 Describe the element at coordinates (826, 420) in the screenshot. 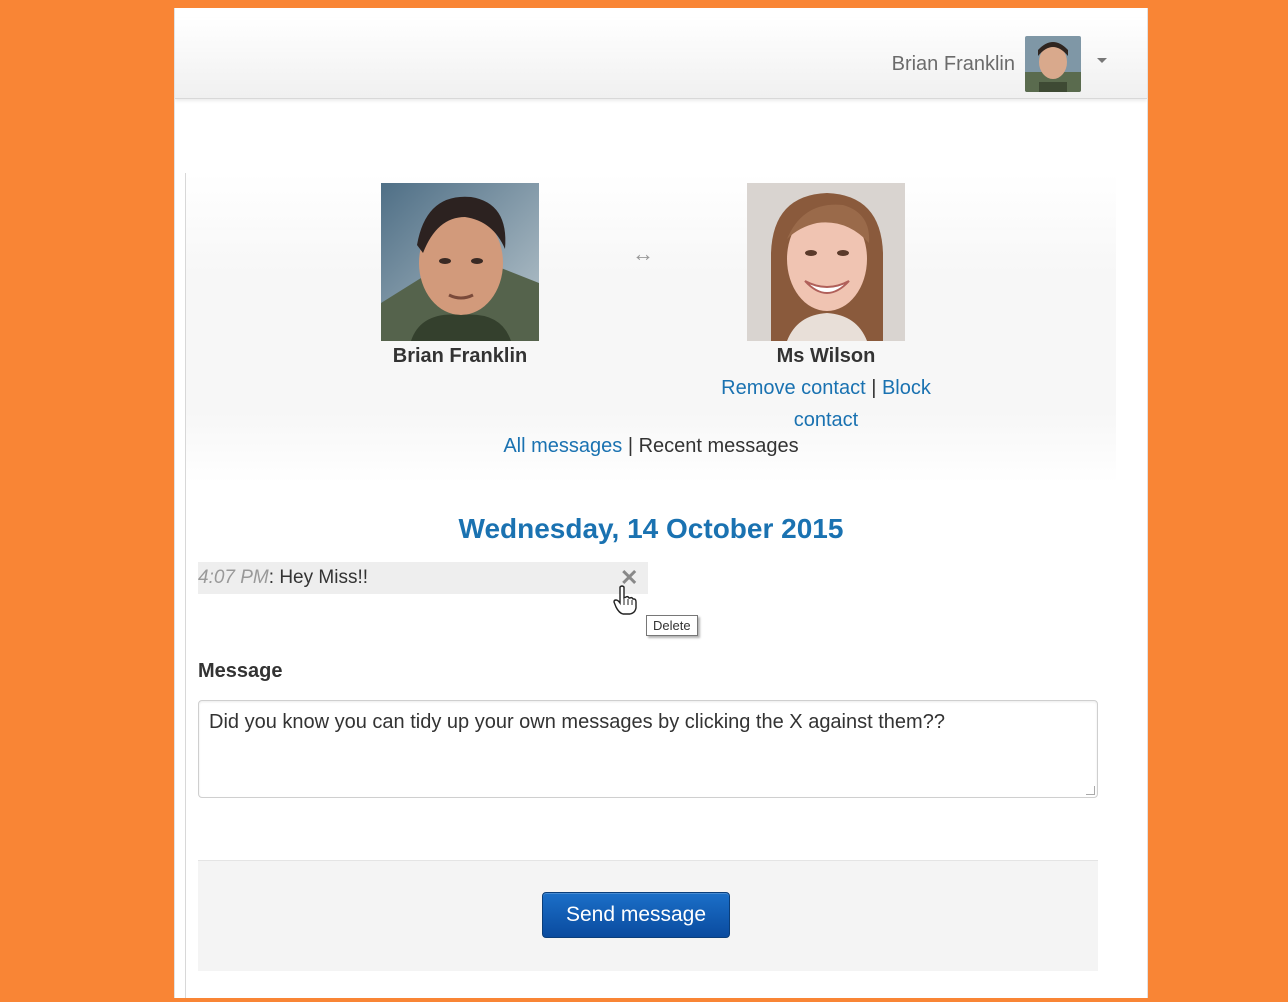

I see `block-contact-link-continued: contact` at that location.